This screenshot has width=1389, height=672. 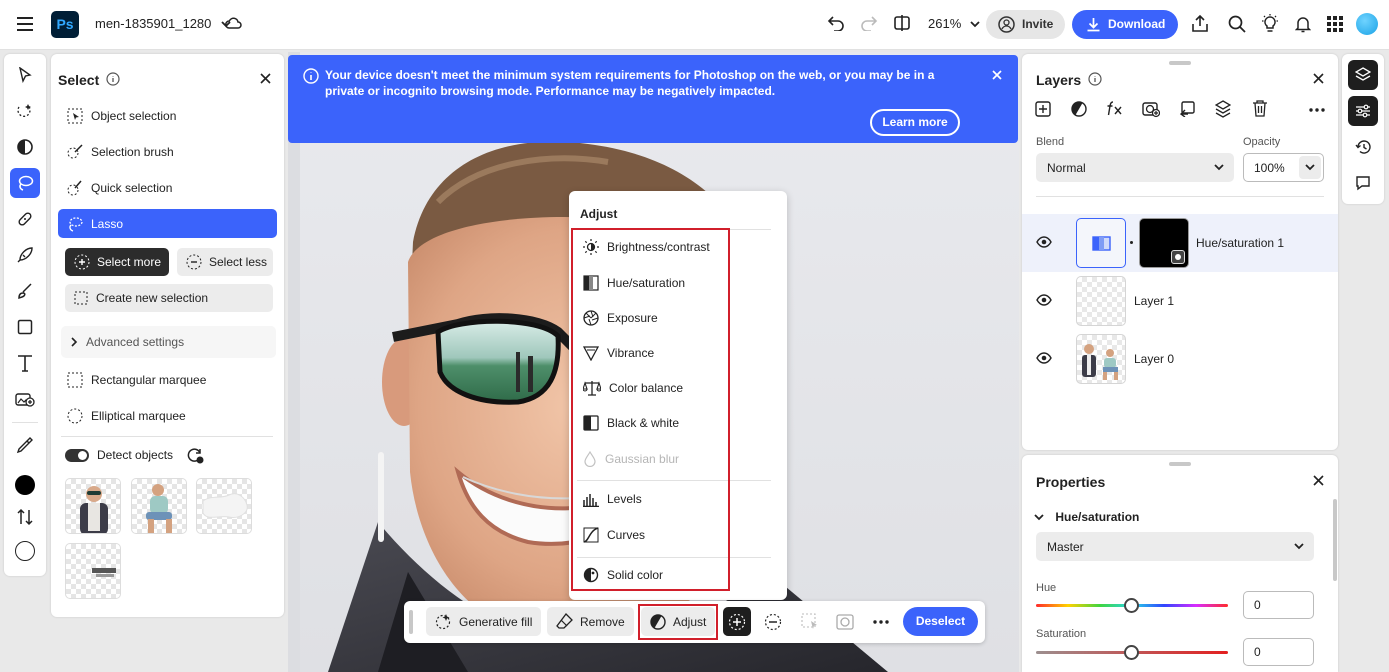 I want to click on eyedropper-icon, so click(x=25, y=445).